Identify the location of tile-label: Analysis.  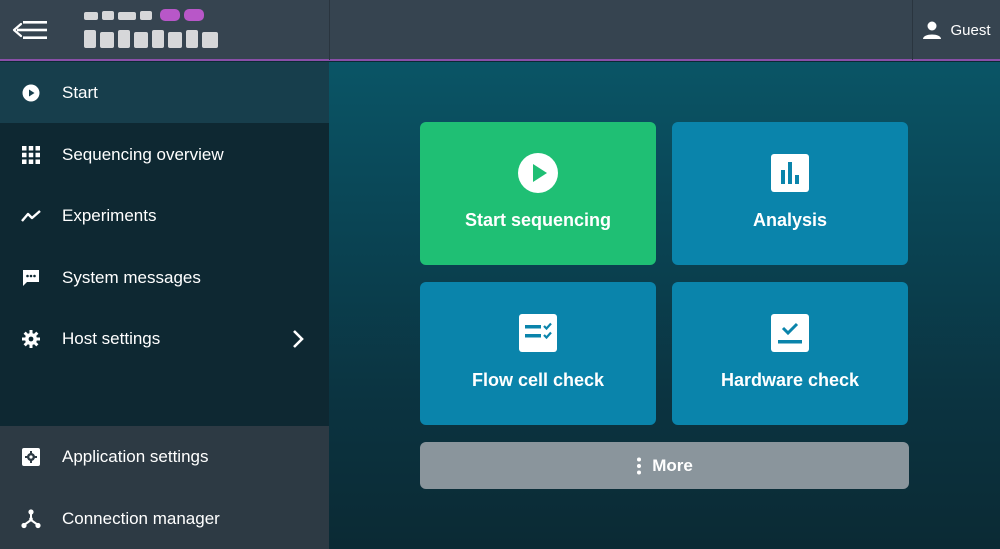
(790, 220).